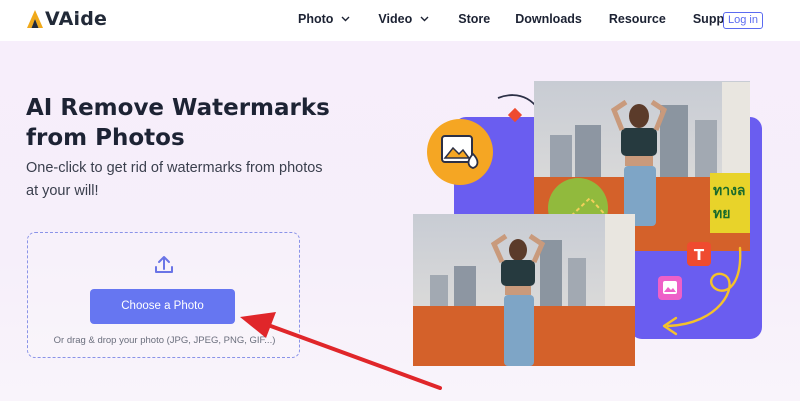 Image resolution: width=800 pixels, height=401 pixels. What do you see at coordinates (395, 19) in the screenshot?
I see `nav-item-label: Video` at bounding box center [395, 19].